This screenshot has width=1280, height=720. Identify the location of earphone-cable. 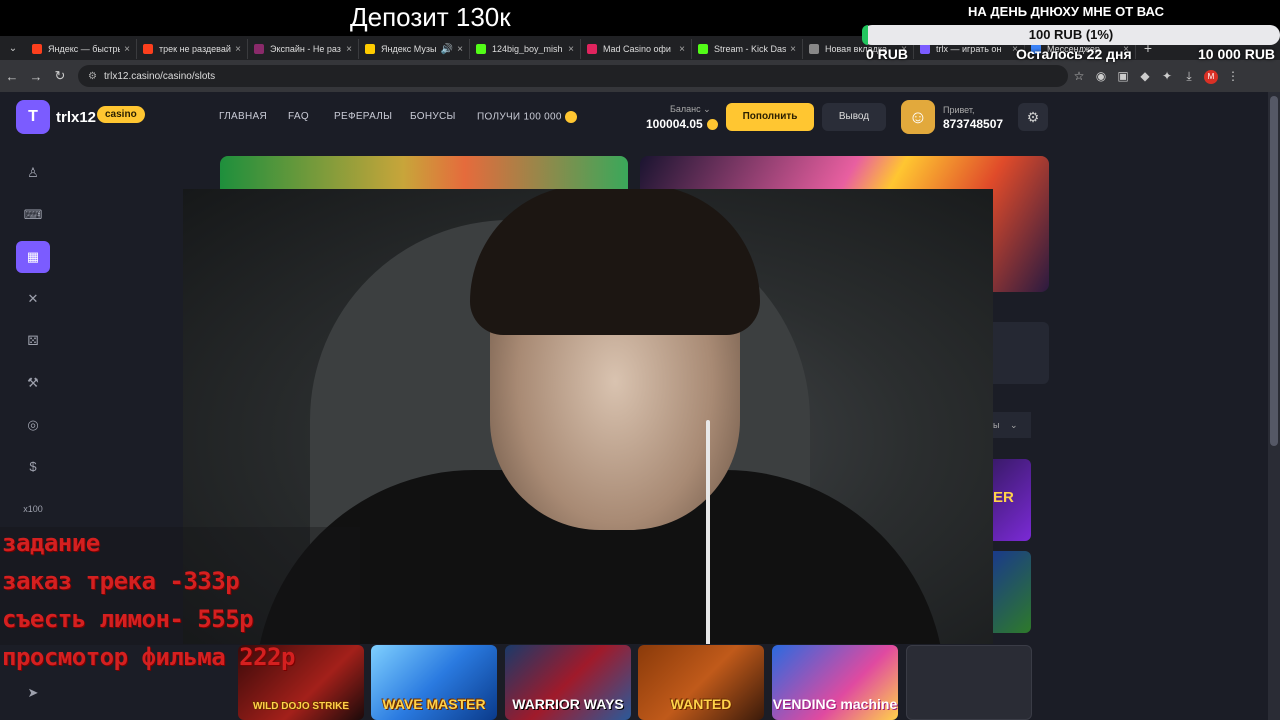
(708, 532).